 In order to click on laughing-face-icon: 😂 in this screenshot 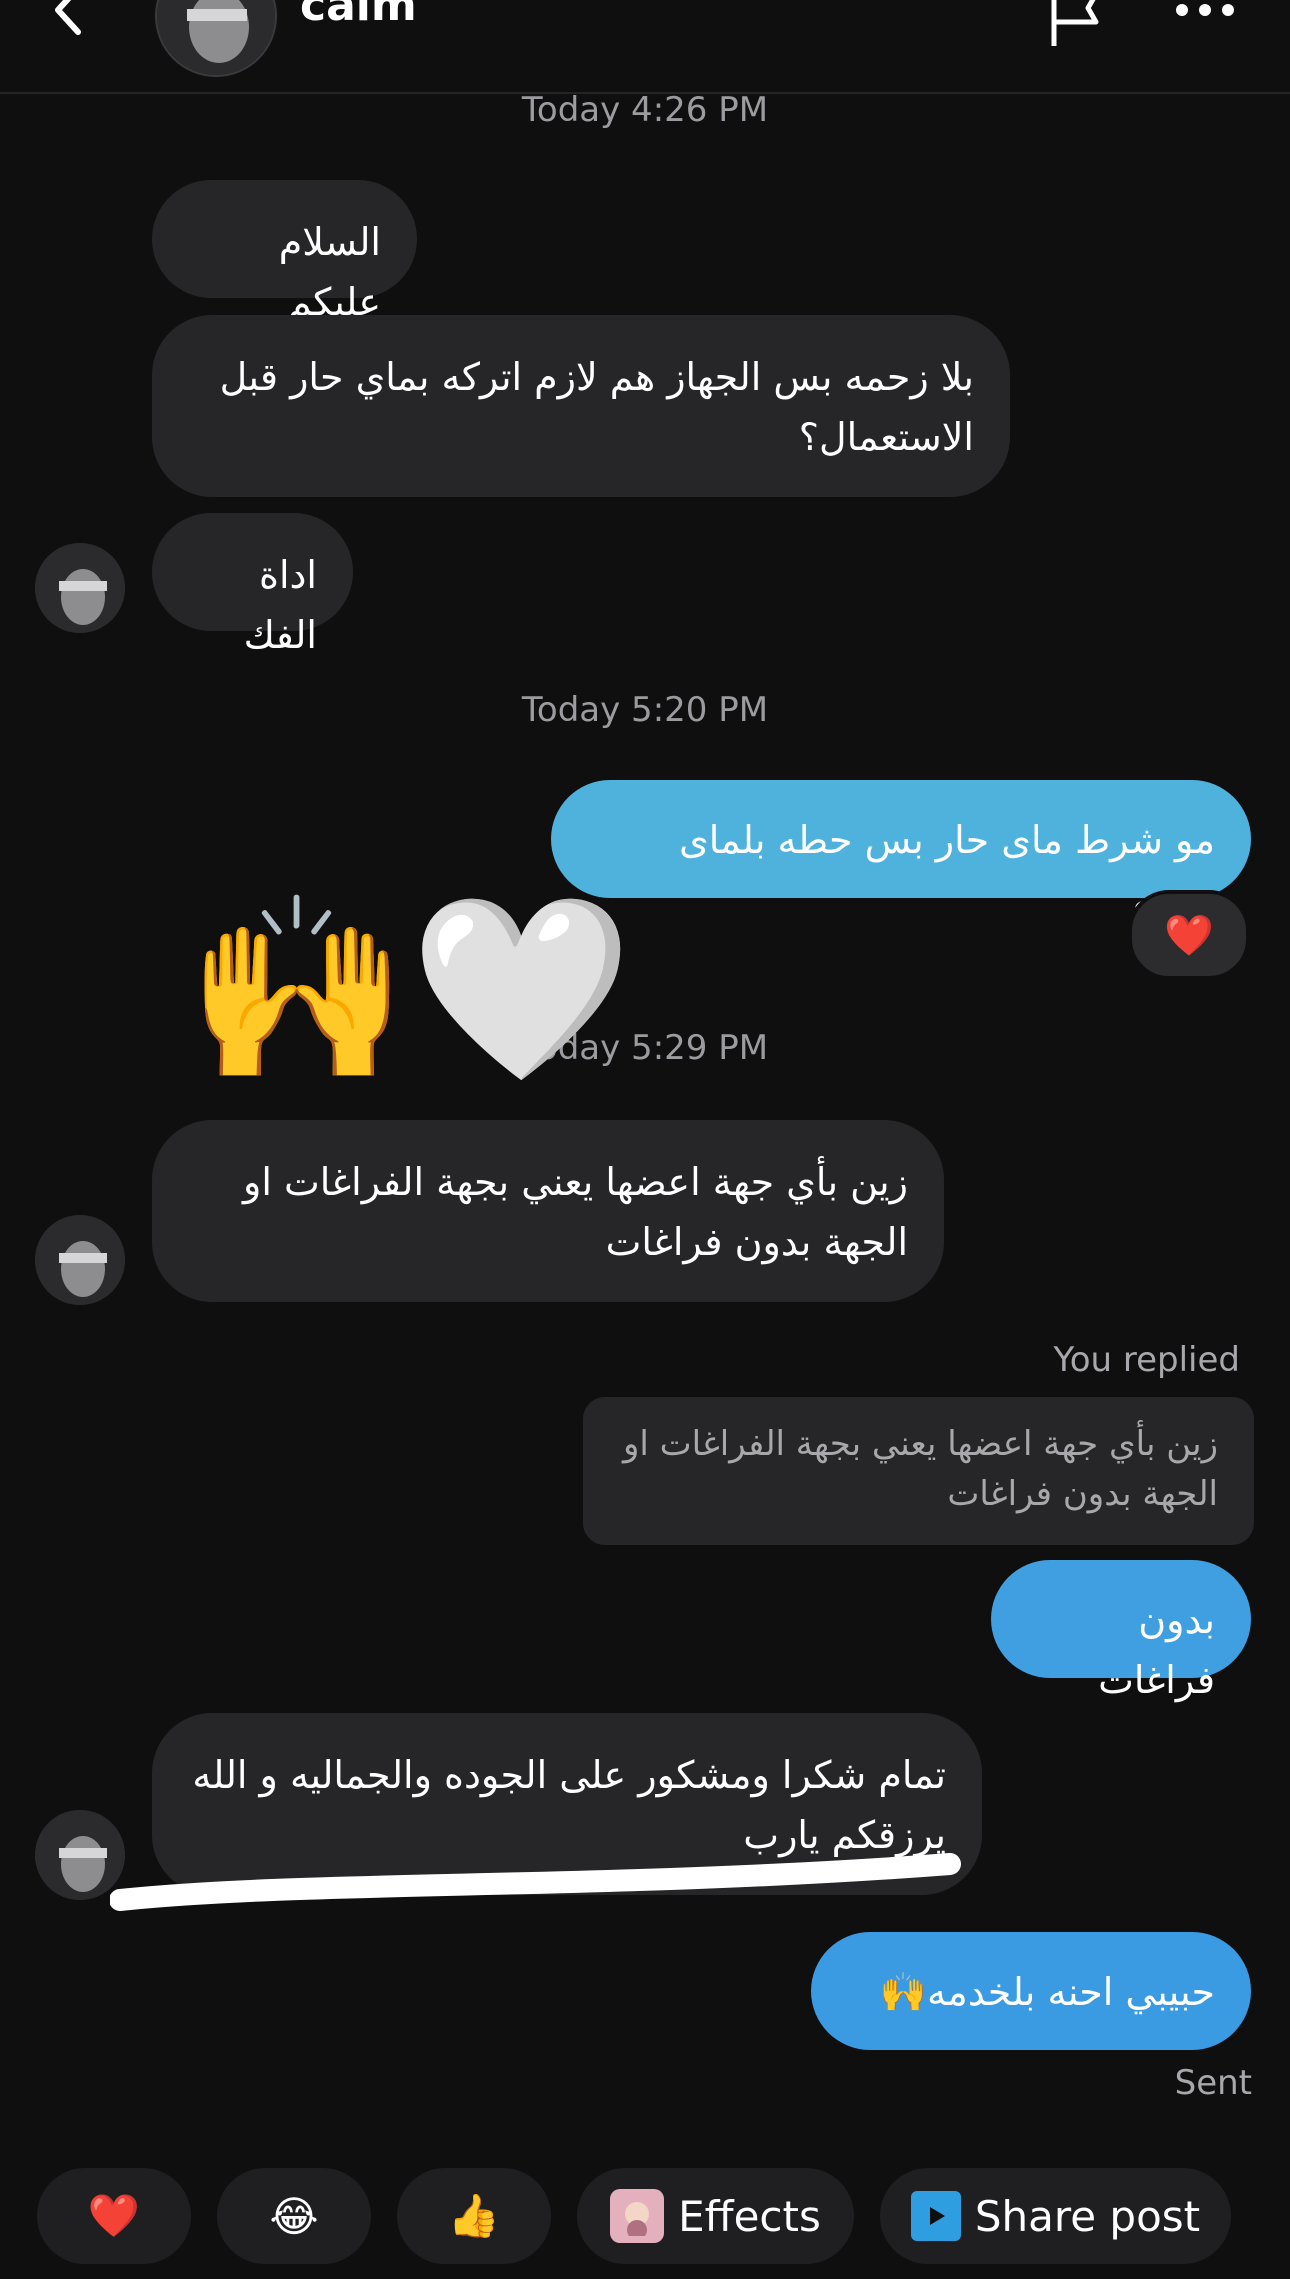, I will do `click(294, 2216)`.